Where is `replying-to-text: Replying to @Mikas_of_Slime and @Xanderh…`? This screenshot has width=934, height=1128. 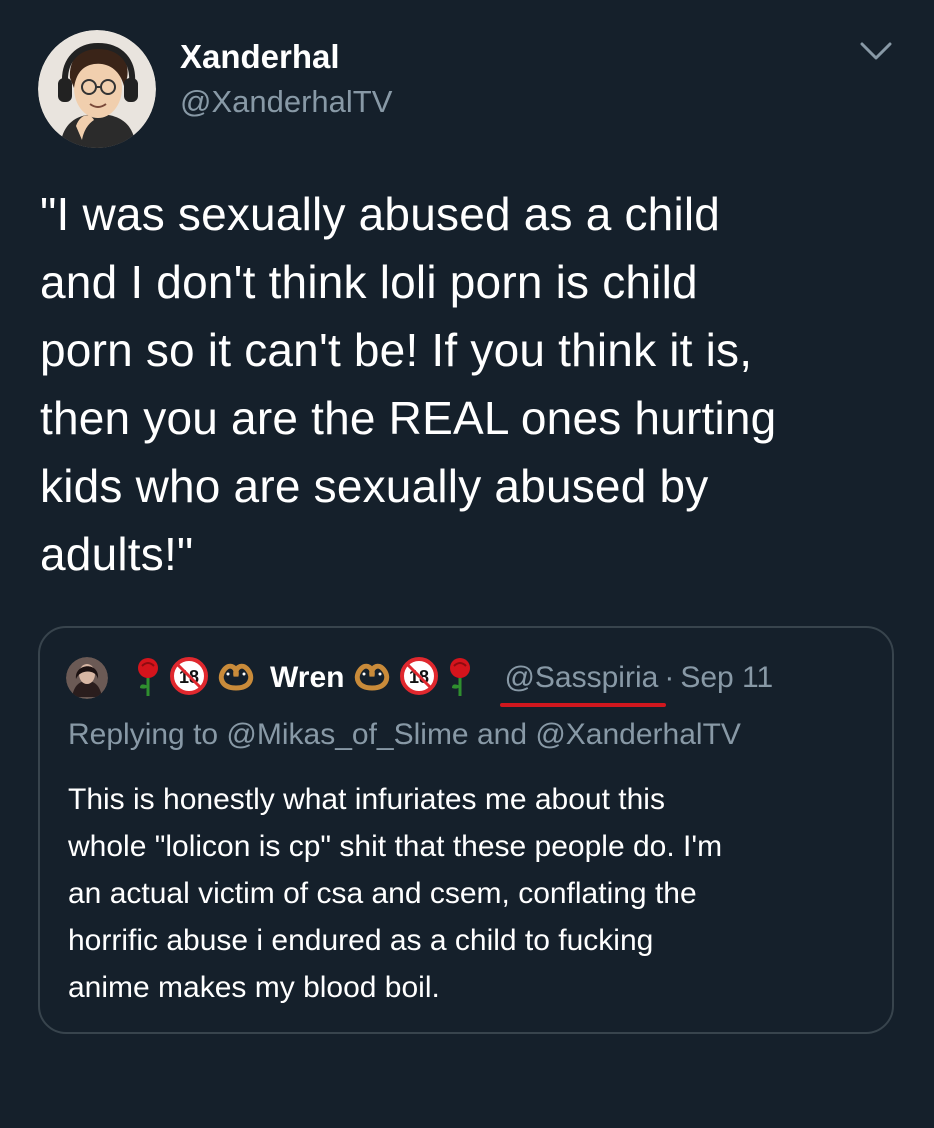 replying-to-text: Replying to @Mikas_of_Slime and @Xanderh… is located at coordinates (404, 734).